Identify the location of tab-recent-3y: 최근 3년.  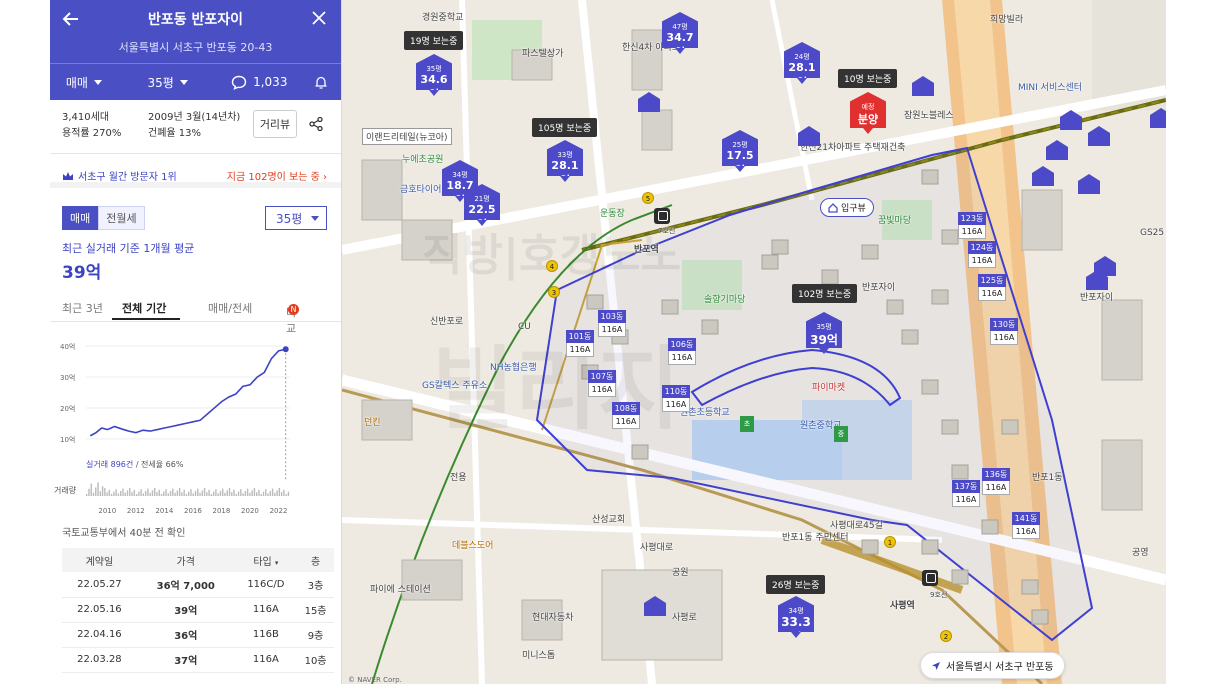
(82, 308).